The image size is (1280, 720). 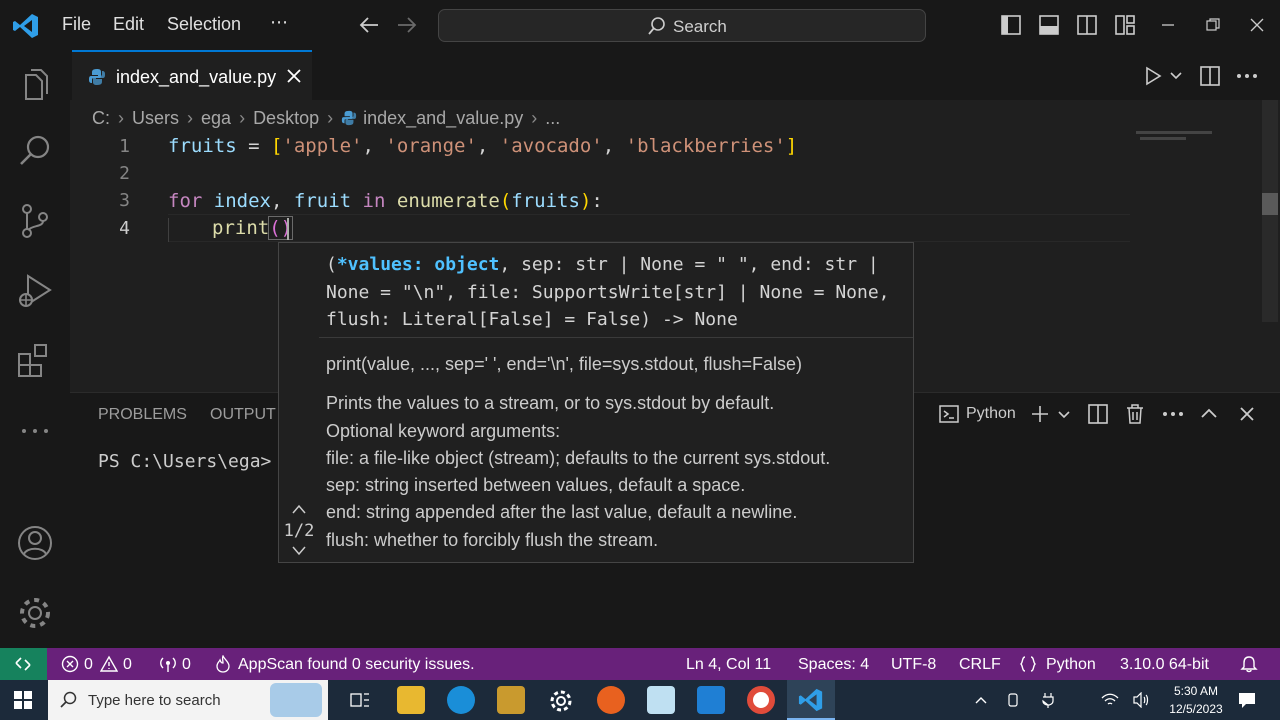 I want to click on split-terminal-icon, so click(x=1098, y=414).